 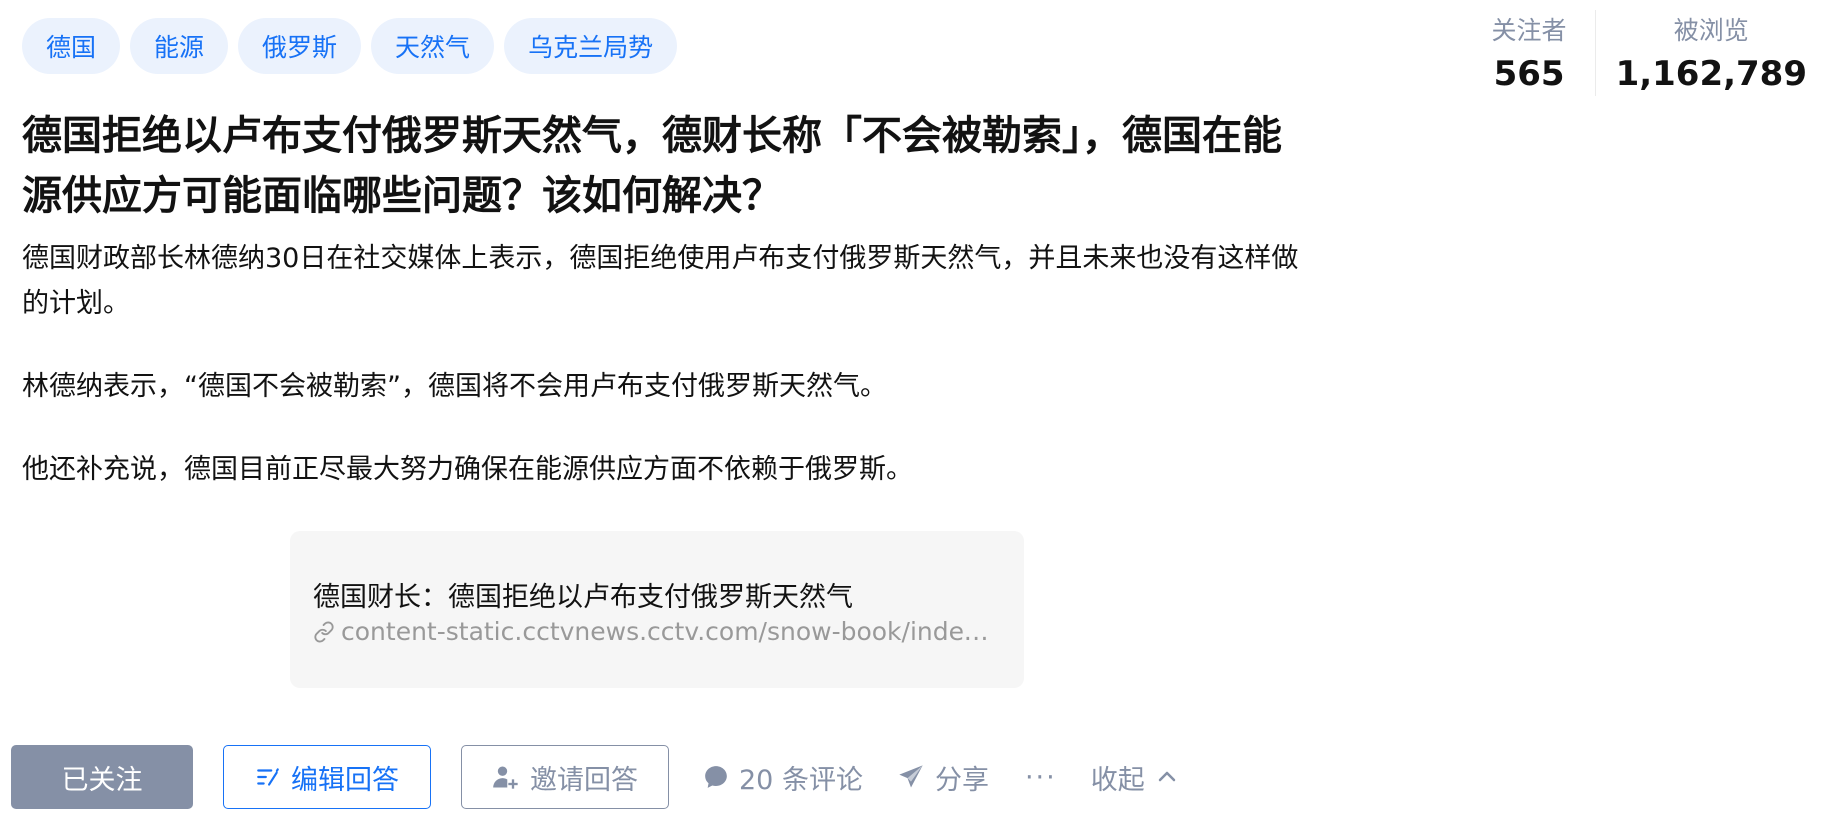 I want to click on comment-icon, so click(x=716, y=777).